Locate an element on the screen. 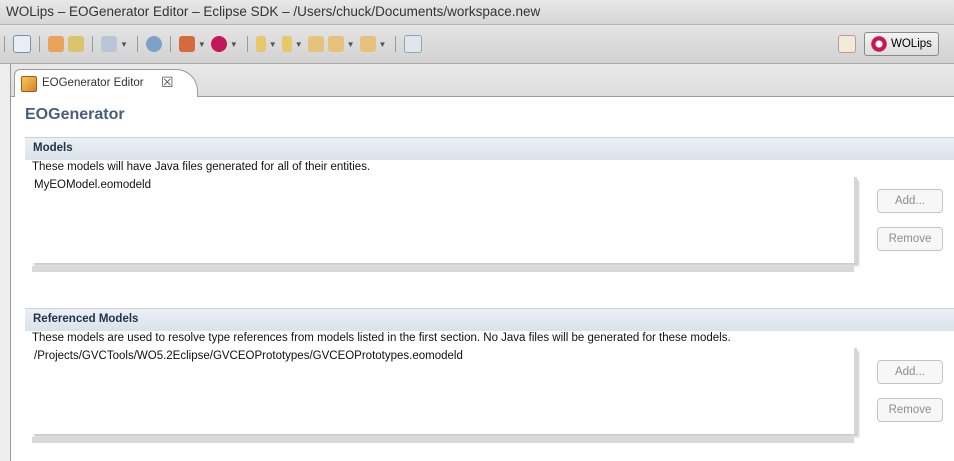 This screenshot has width=954, height=461. toolbar-group-1: ▼ ▼ ▼ ▼ ▼ ▼ ▼ is located at coordinates (214, 44).